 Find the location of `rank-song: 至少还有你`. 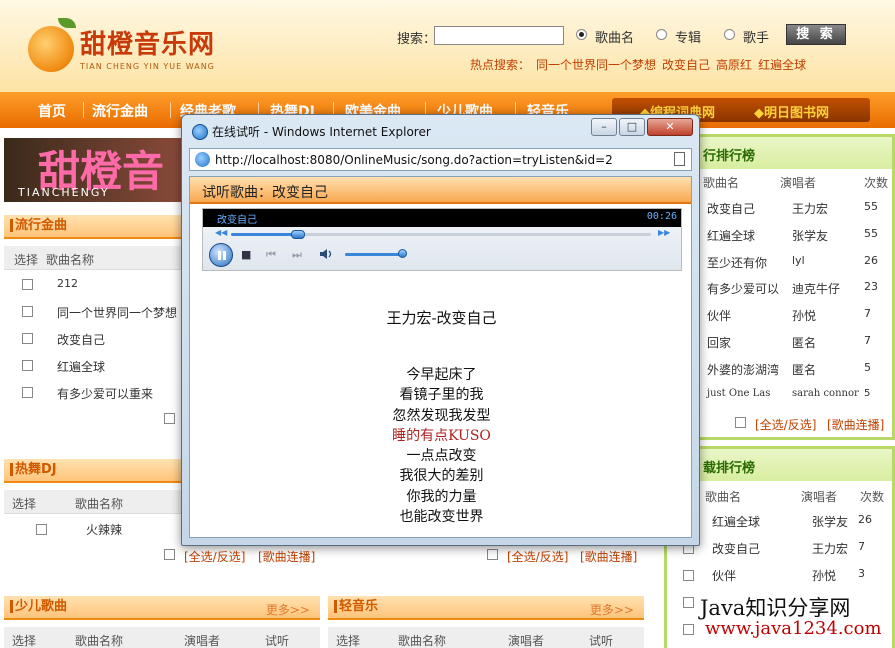

rank-song: 至少还有你 is located at coordinates (737, 262).